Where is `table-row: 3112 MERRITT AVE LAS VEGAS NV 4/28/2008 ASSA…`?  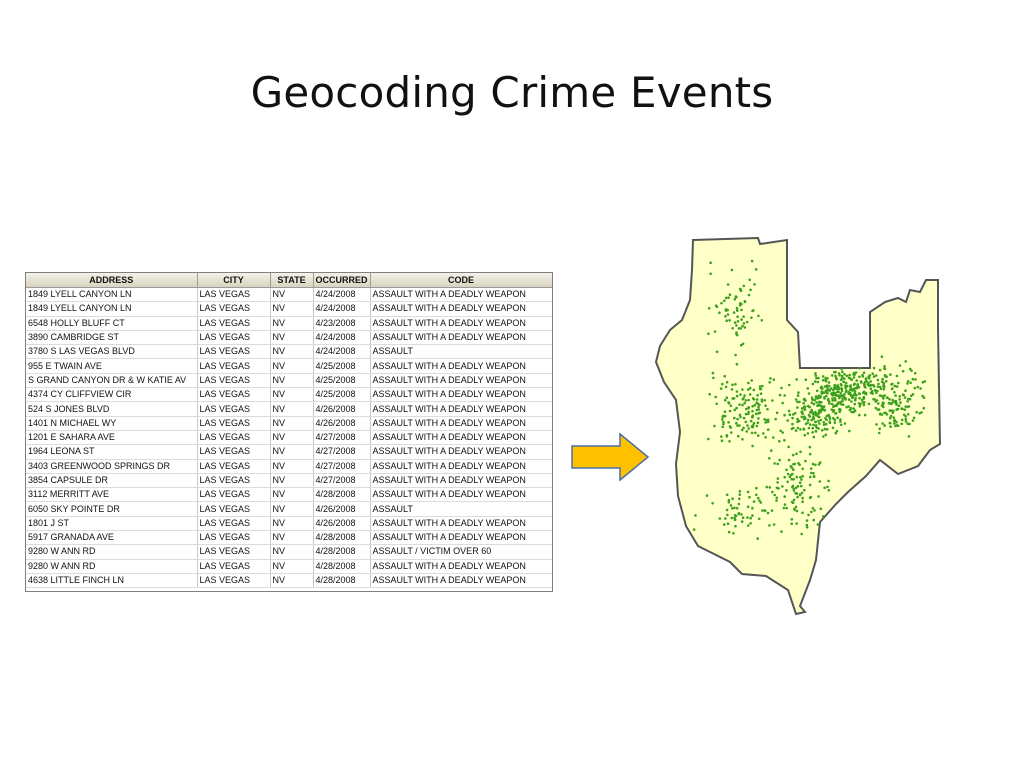 table-row: 3112 MERRITT AVE LAS VEGAS NV 4/28/2008 ASSA… is located at coordinates (289, 495).